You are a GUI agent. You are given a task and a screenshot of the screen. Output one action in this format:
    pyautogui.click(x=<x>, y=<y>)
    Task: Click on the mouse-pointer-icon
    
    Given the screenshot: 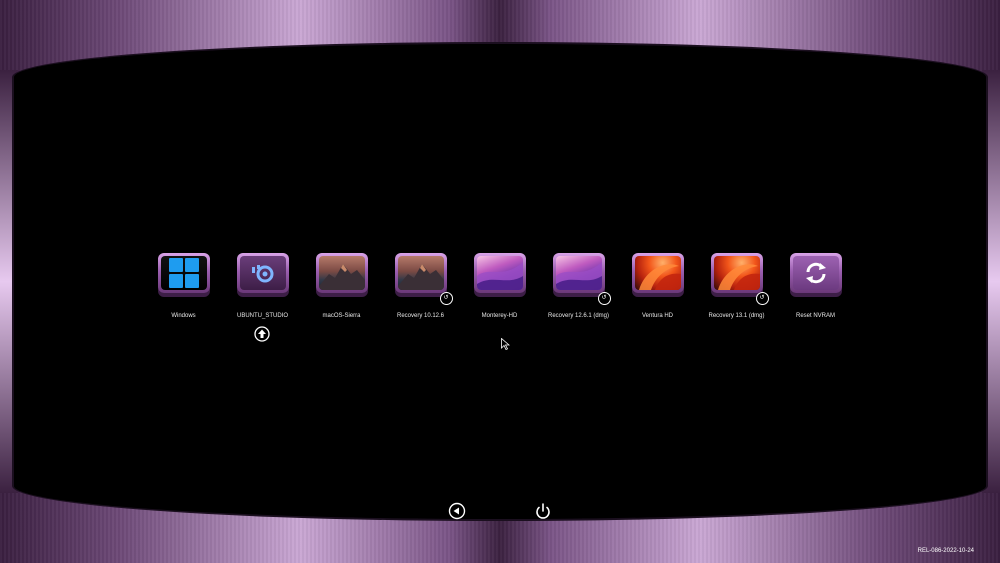 What is the action you would take?
    pyautogui.click(x=505, y=344)
    